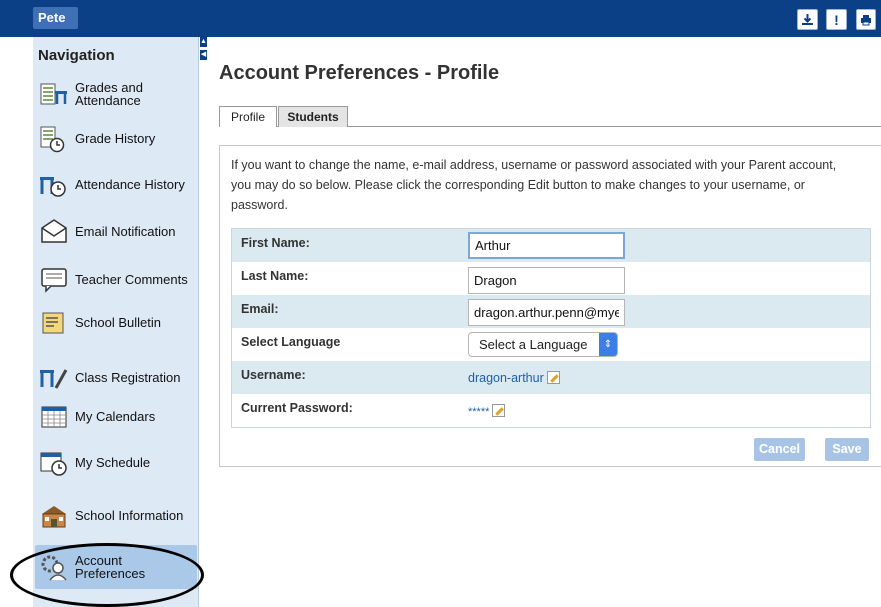  Describe the element at coordinates (260, 309) in the screenshot. I see `email-label: Email:` at that location.